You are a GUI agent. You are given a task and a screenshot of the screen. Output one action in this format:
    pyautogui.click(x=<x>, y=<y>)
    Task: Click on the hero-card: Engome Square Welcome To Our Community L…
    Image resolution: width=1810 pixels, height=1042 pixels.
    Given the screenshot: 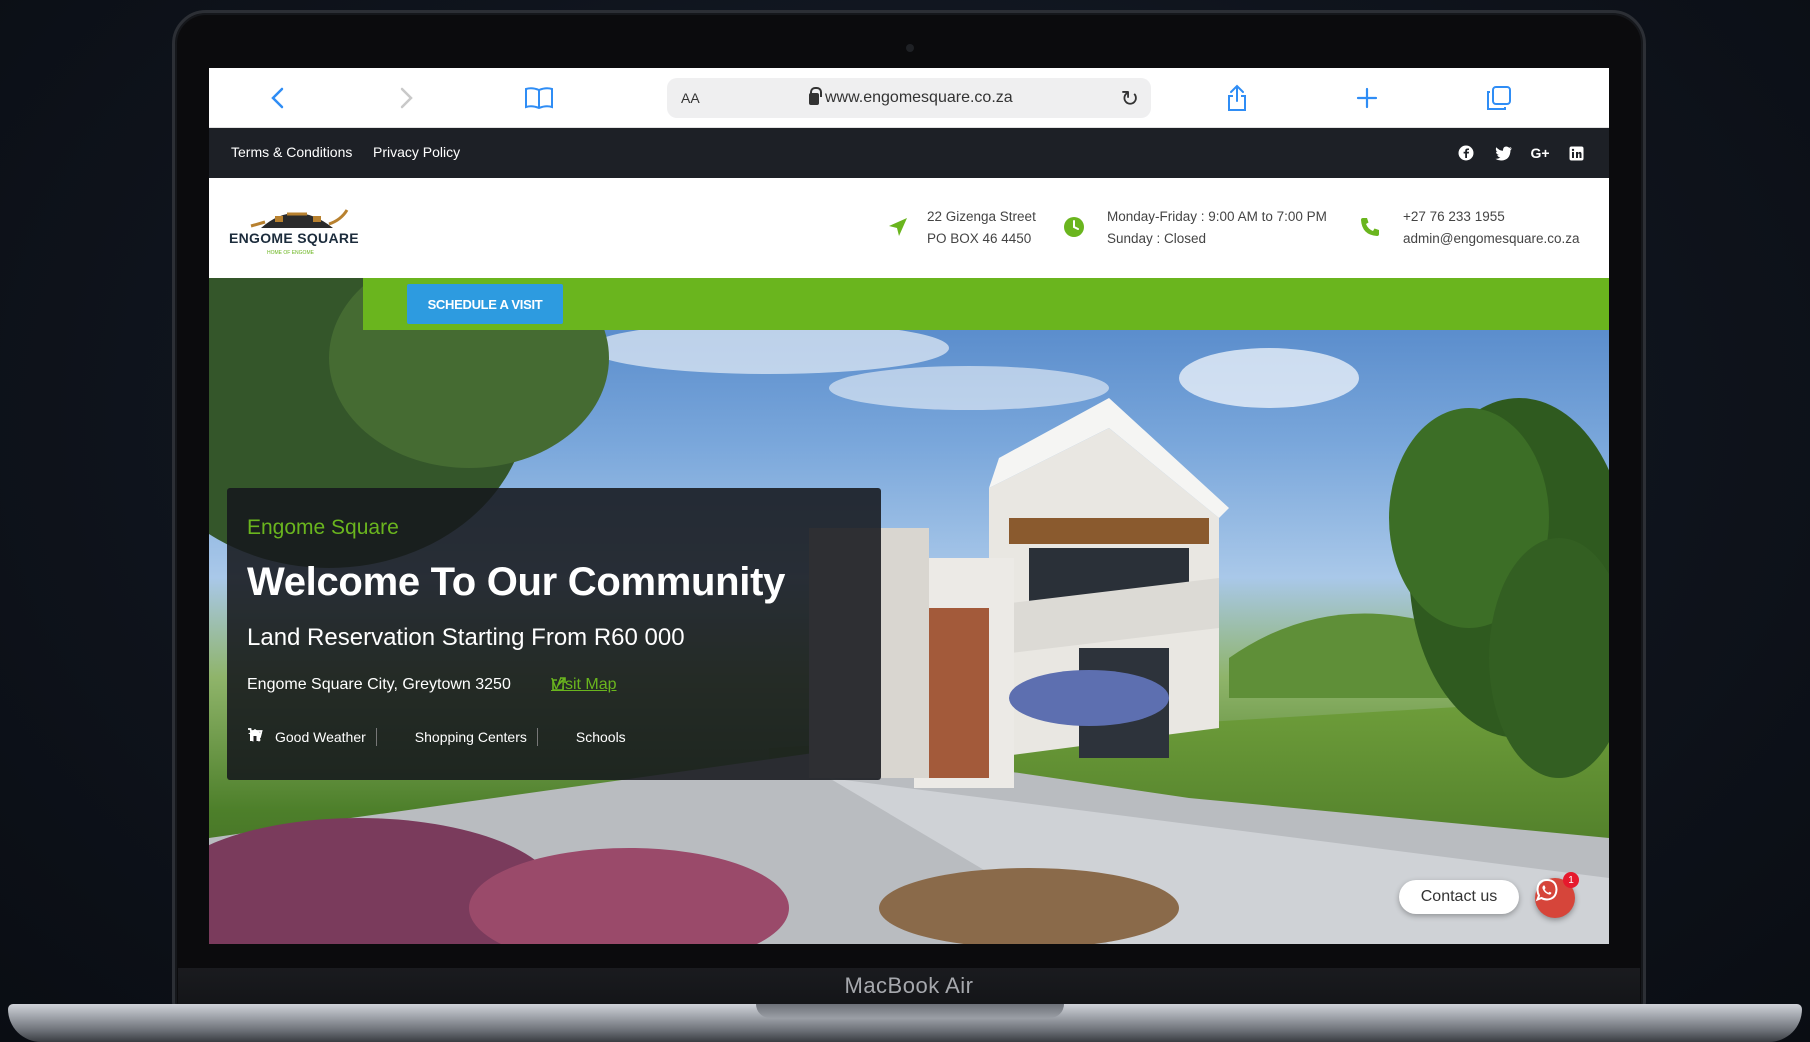 What is the action you would take?
    pyautogui.click(x=554, y=634)
    